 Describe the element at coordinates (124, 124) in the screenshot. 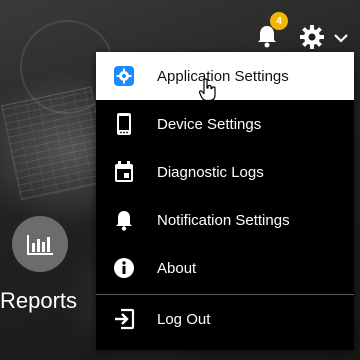

I see `device-icon` at that location.